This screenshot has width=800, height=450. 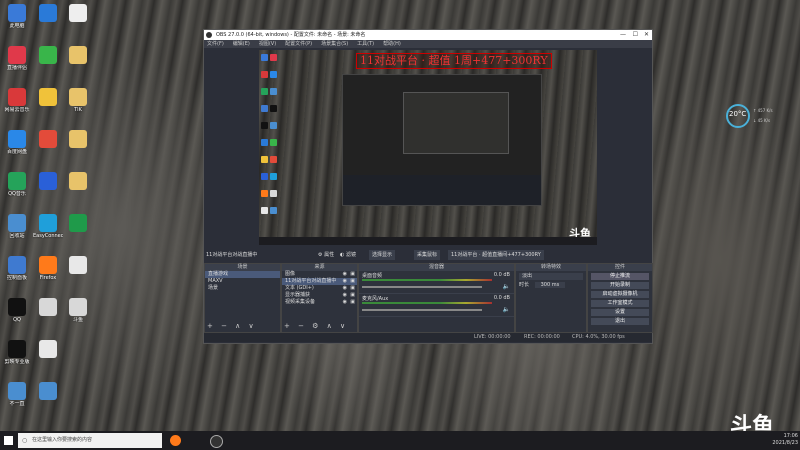 What do you see at coordinates (392, 44) in the screenshot?
I see `menu-item: 帮助(H)` at bounding box center [392, 44].